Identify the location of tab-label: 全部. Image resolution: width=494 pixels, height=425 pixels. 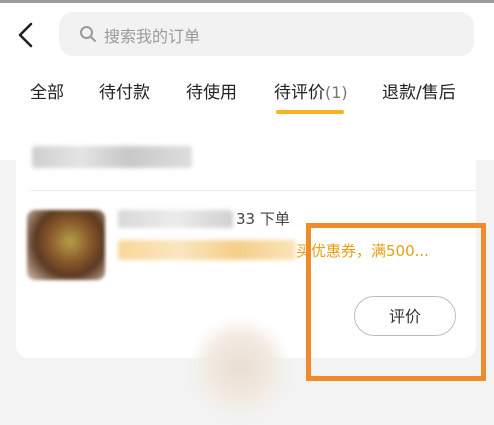
(47, 93).